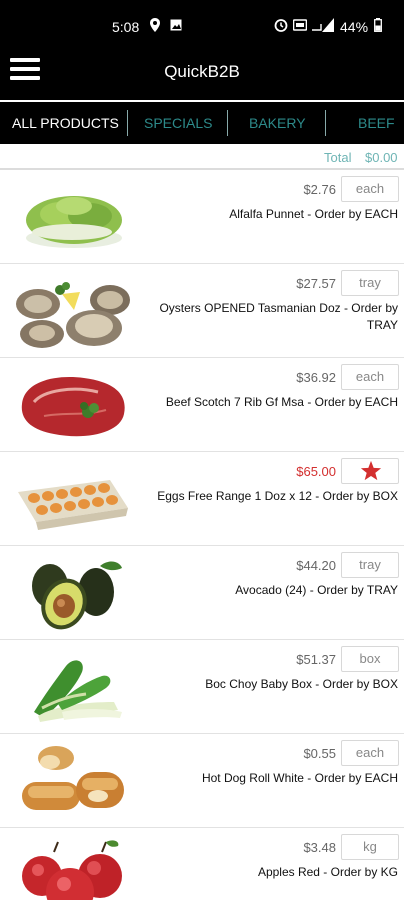 The height and width of the screenshot is (900, 404). What do you see at coordinates (202, 22) in the screenshot?
I see `status-bar: 5:08 44%` at bounding box center [202, 22].